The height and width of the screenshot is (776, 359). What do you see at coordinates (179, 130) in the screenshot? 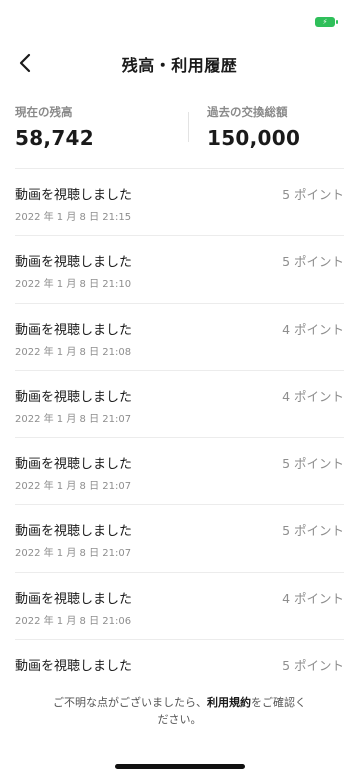
I see `balance-summary: 現在の残高 58,742 過去の交換総額 150,000` at bounding box center [179, 130].